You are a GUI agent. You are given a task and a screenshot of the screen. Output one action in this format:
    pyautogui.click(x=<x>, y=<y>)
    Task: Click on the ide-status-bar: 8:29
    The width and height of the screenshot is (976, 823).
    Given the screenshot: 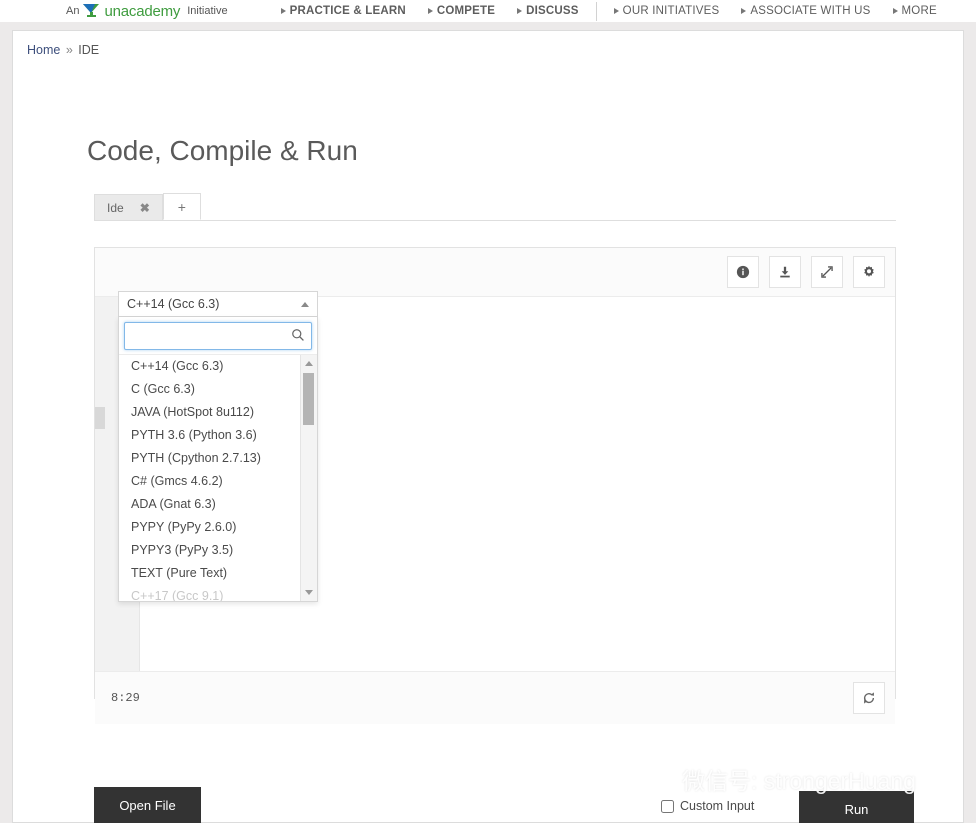 What is the action you would take?
    pyautogui.click(x=495, y=698)
    